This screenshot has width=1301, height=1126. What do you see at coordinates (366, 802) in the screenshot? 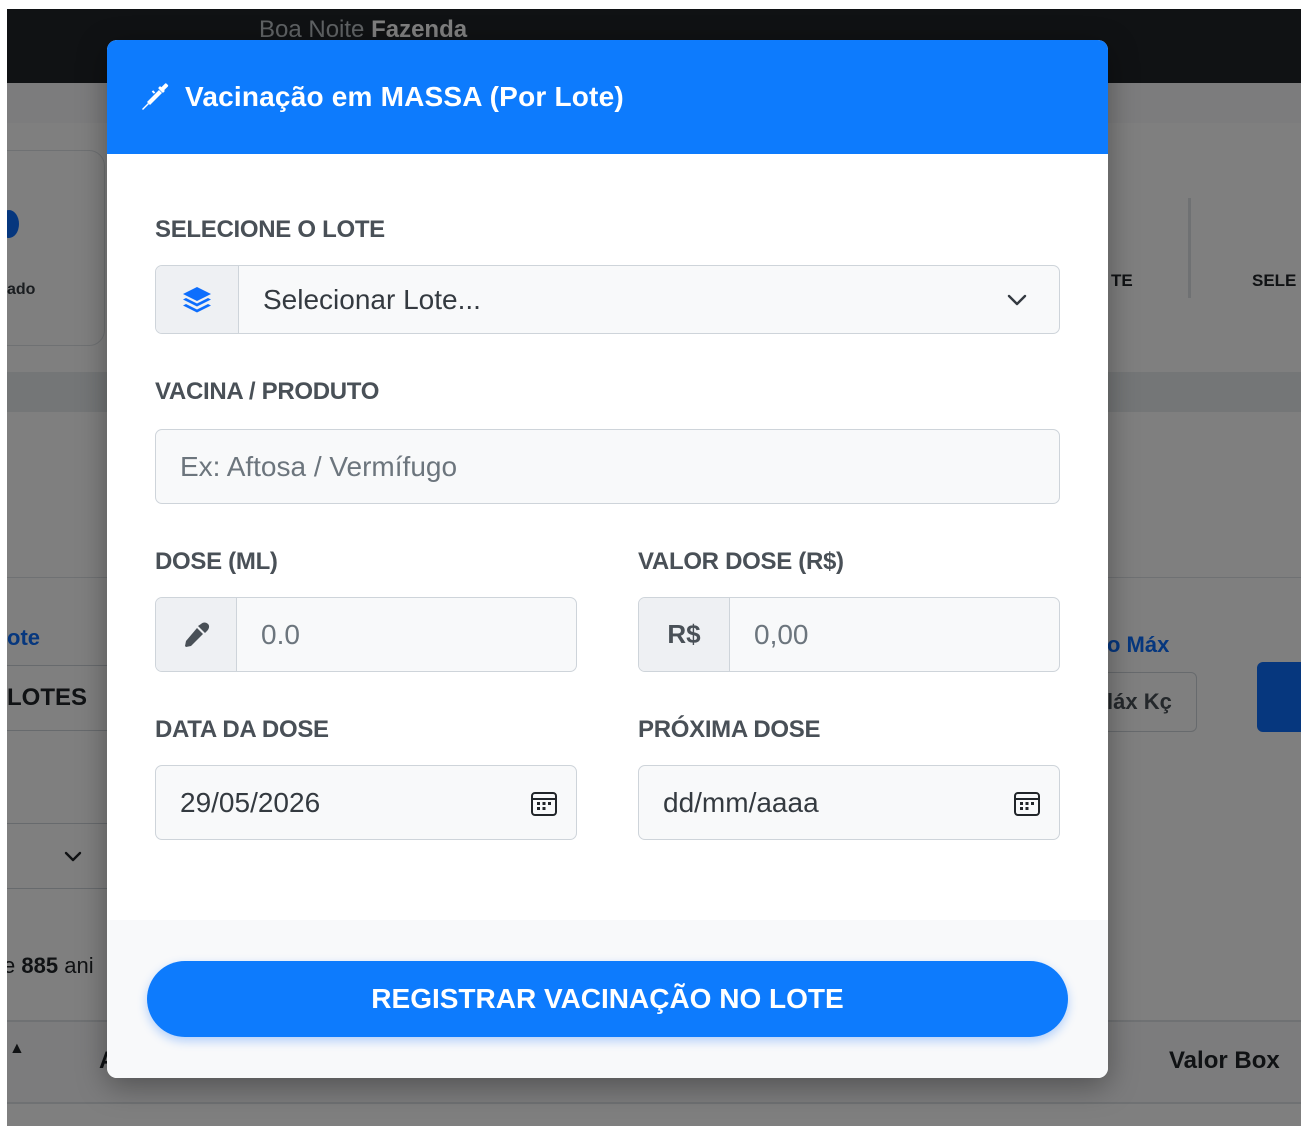
I see `data-dose-input: 29/05/2026` at bounding box center [366, 802].